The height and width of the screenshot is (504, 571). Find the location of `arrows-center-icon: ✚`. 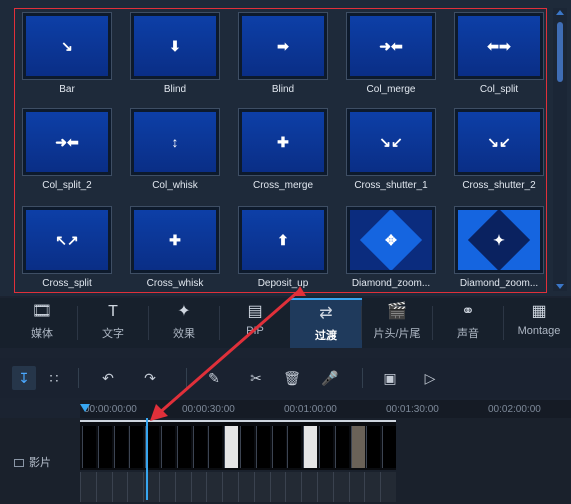

arrows-center-icon: ✚ is located at coordinates (283, 142).